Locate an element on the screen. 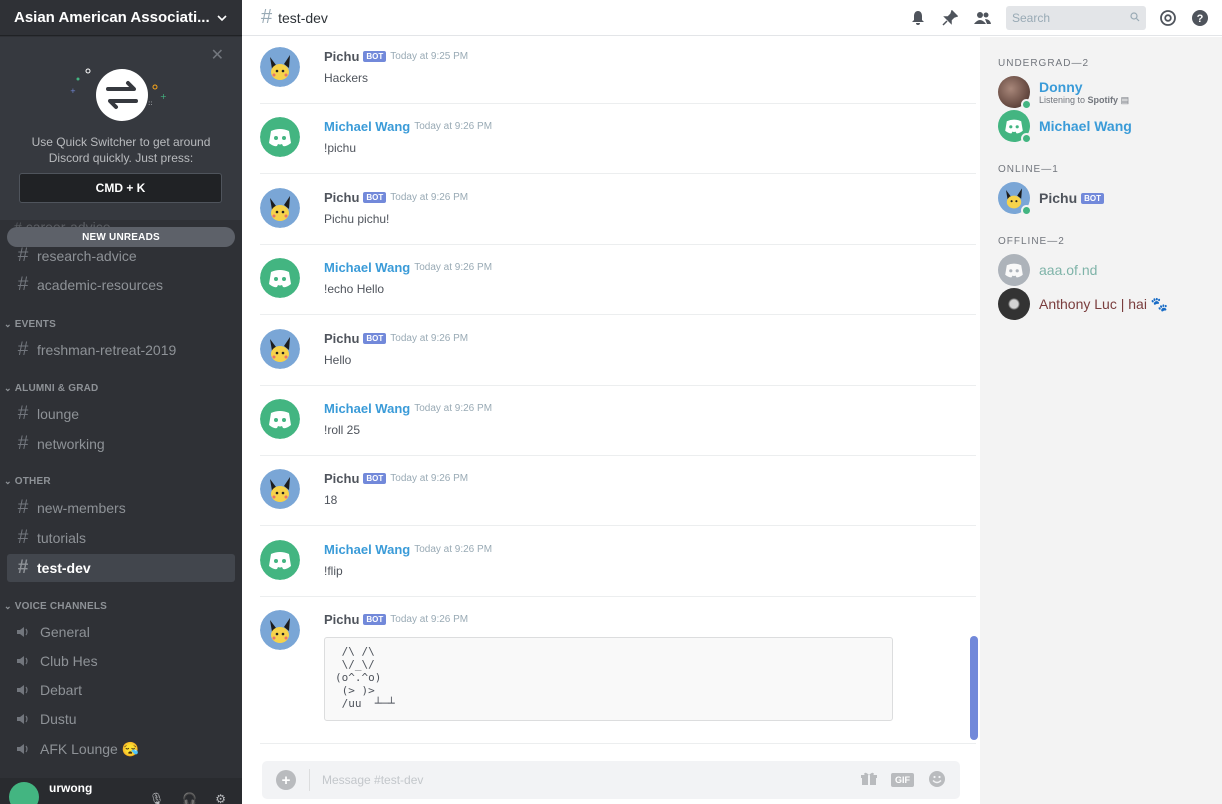 The image size is (1222, 804). headphones-icon: 🎧 is located at coordinates (189, 798).